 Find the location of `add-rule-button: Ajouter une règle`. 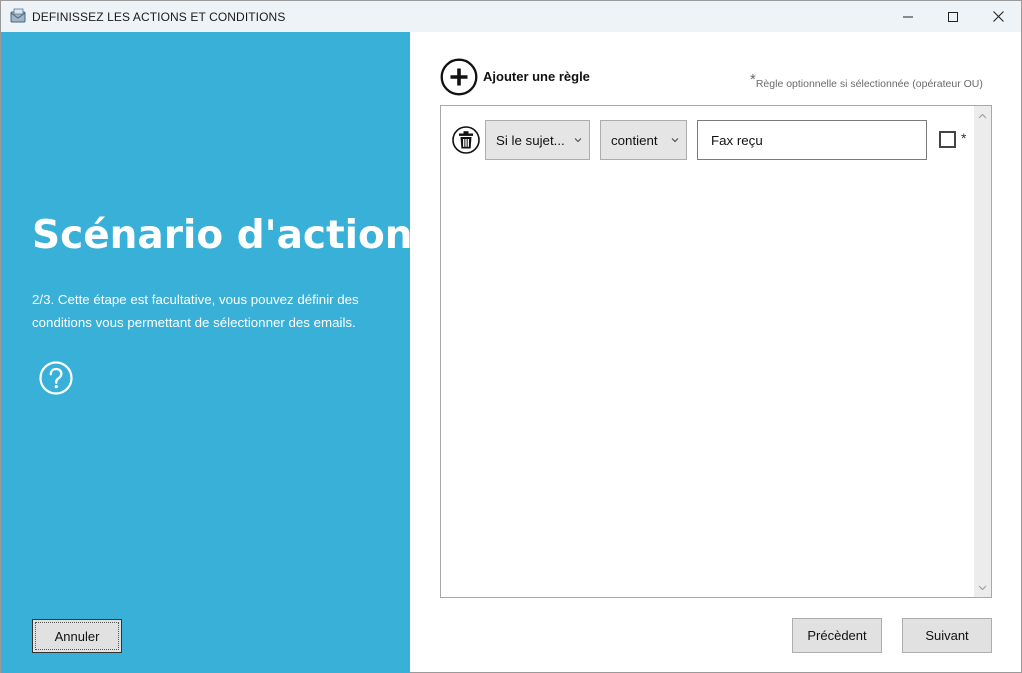

add-rule-button: Ajouter une règle is located at coordinates (515, 77).